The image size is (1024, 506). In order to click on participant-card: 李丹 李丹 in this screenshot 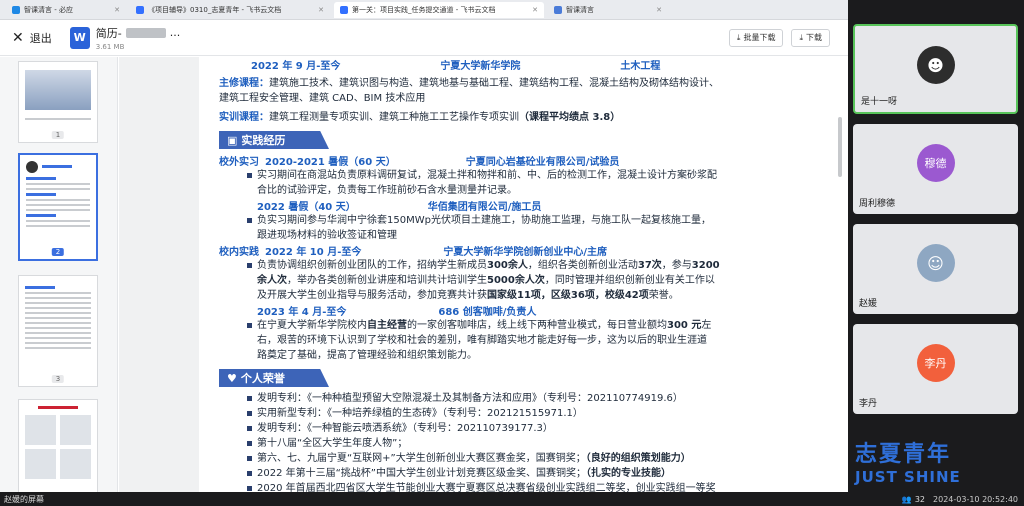, I will do `click(935, 369)`.